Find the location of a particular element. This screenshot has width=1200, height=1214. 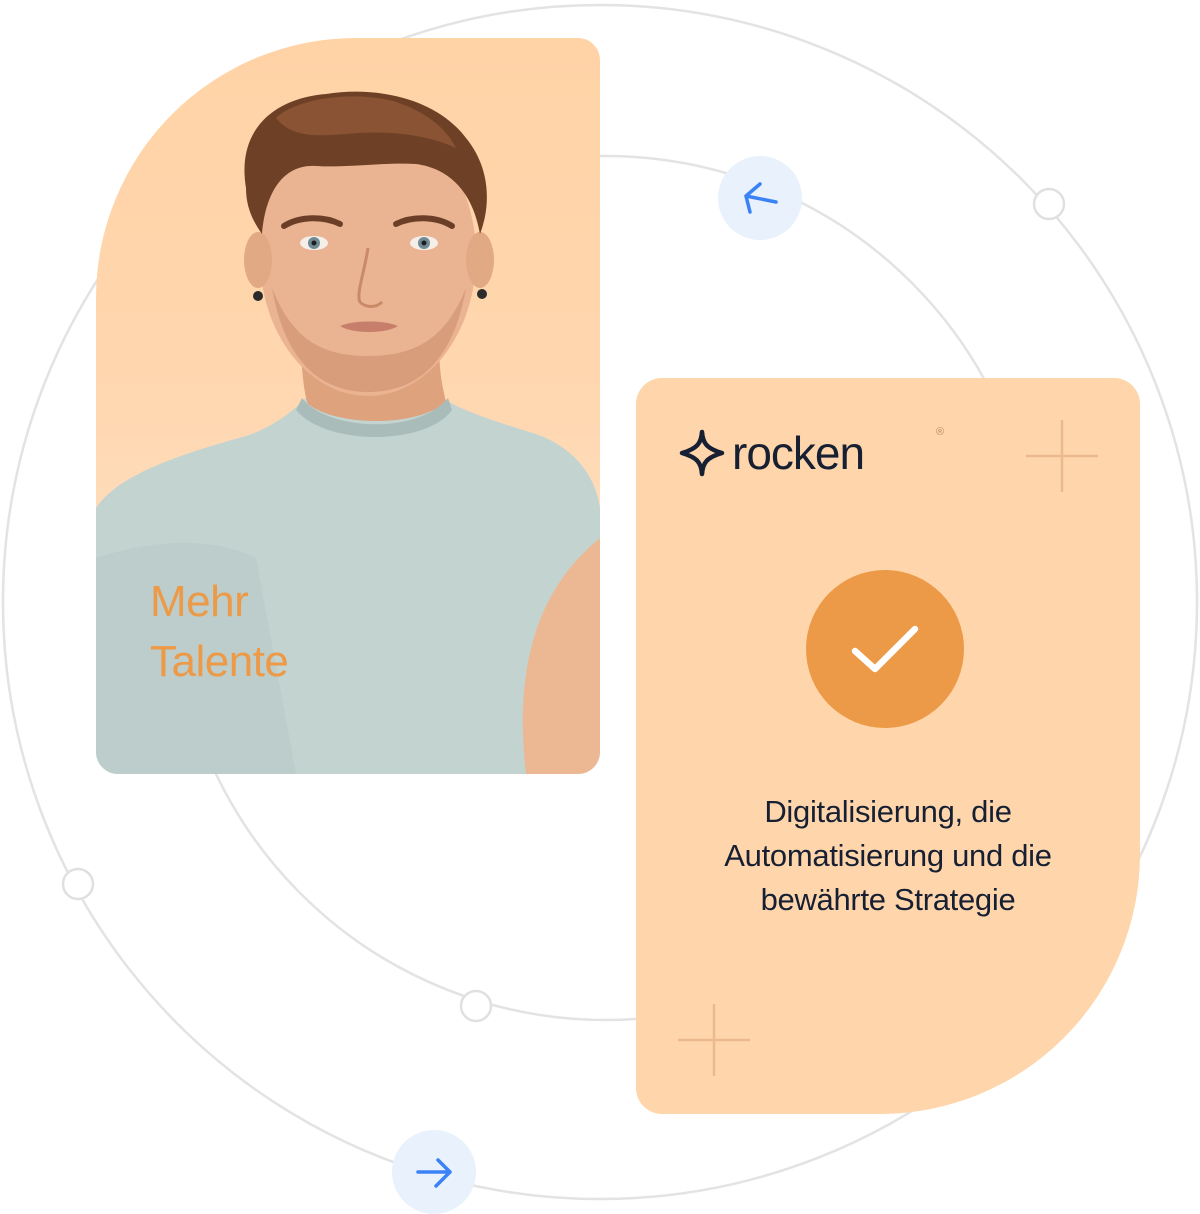

caption-line: Talente is located at coordinates (219, 661).